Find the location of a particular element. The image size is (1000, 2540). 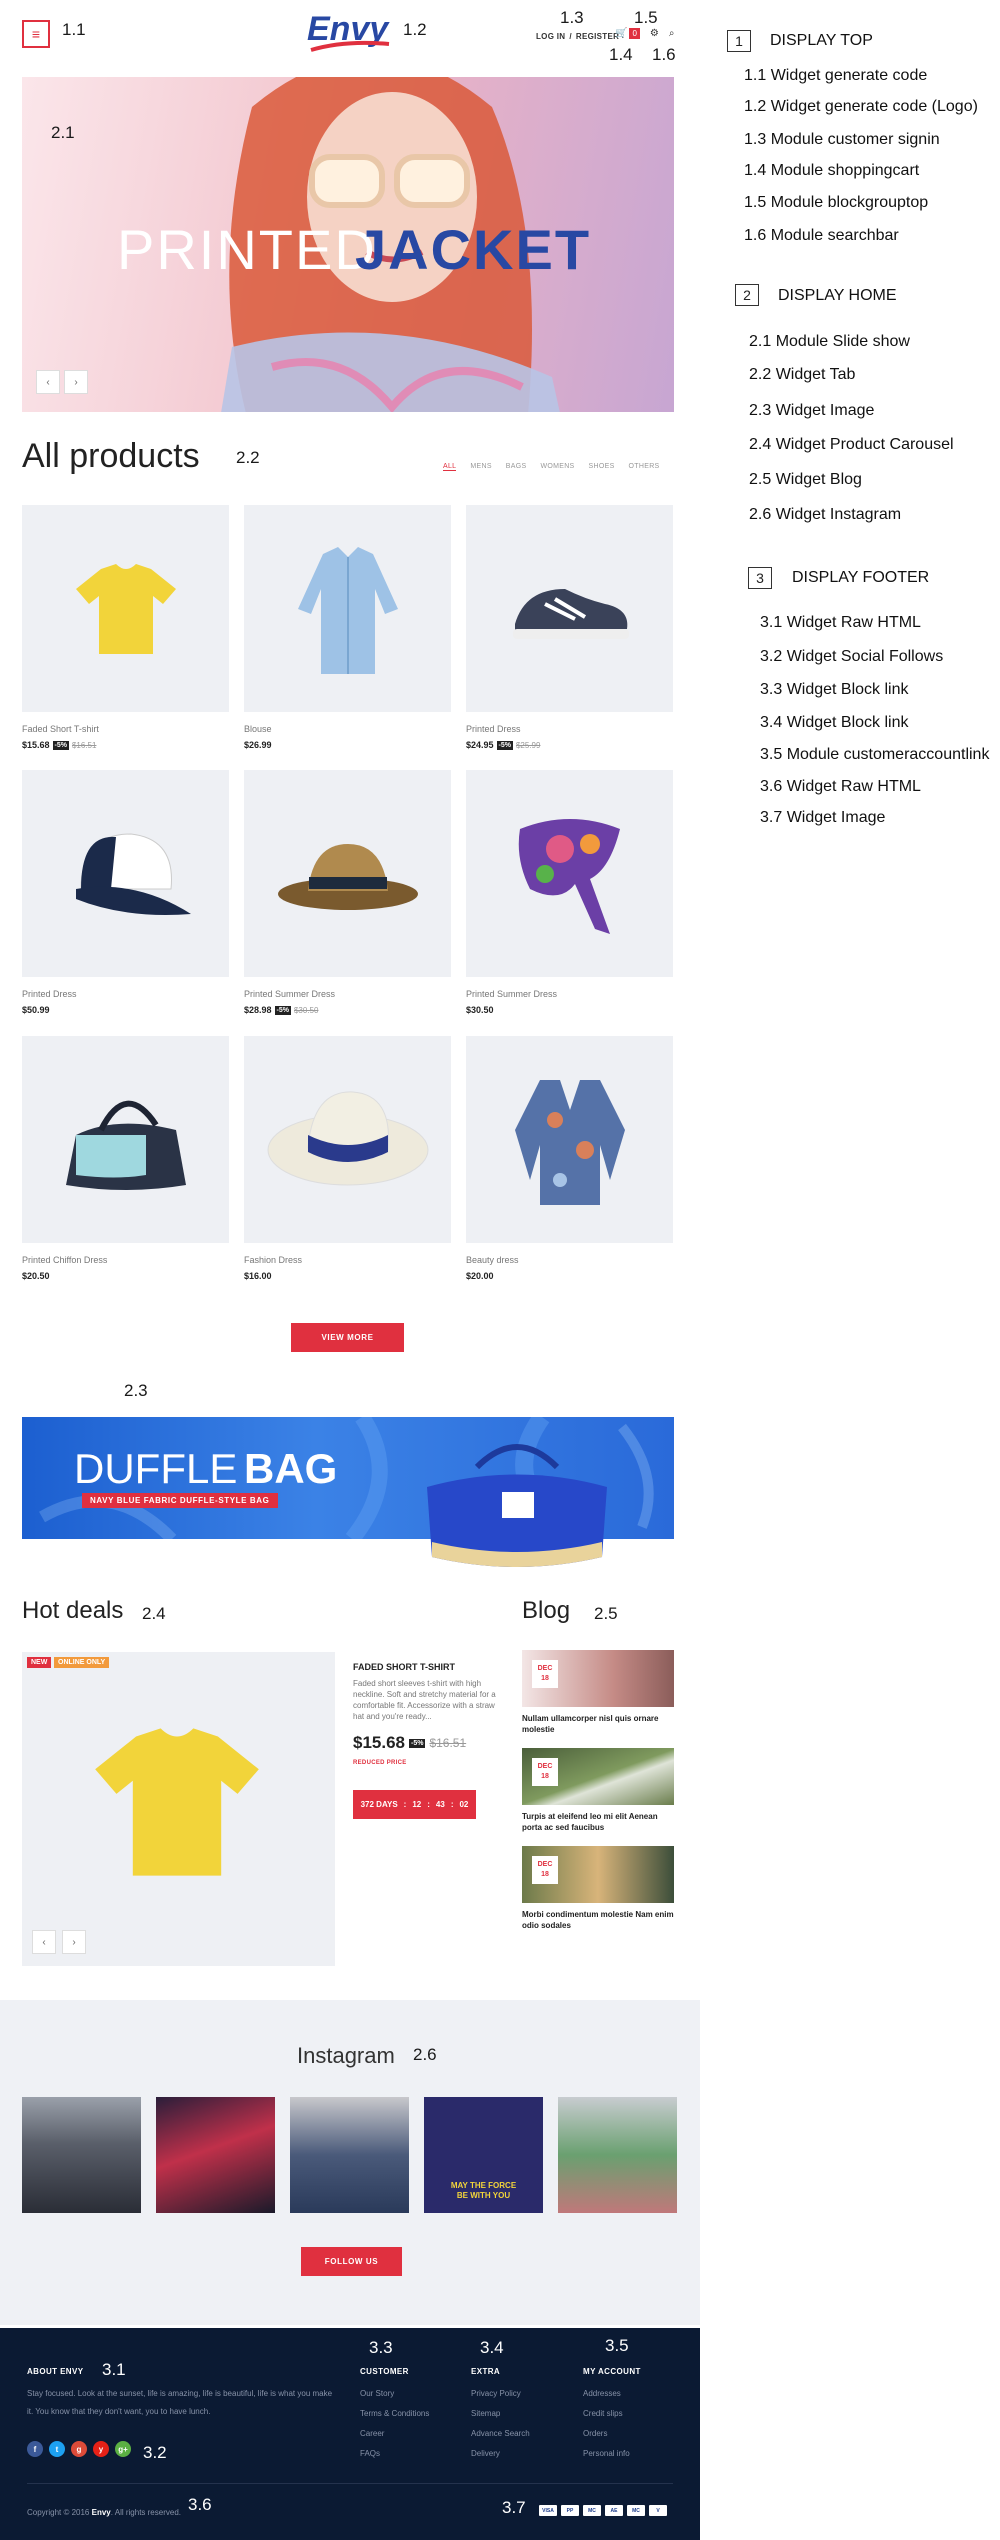

slideshow: PRINTED JACKET ‹ › is located at coordinates (348, 244).